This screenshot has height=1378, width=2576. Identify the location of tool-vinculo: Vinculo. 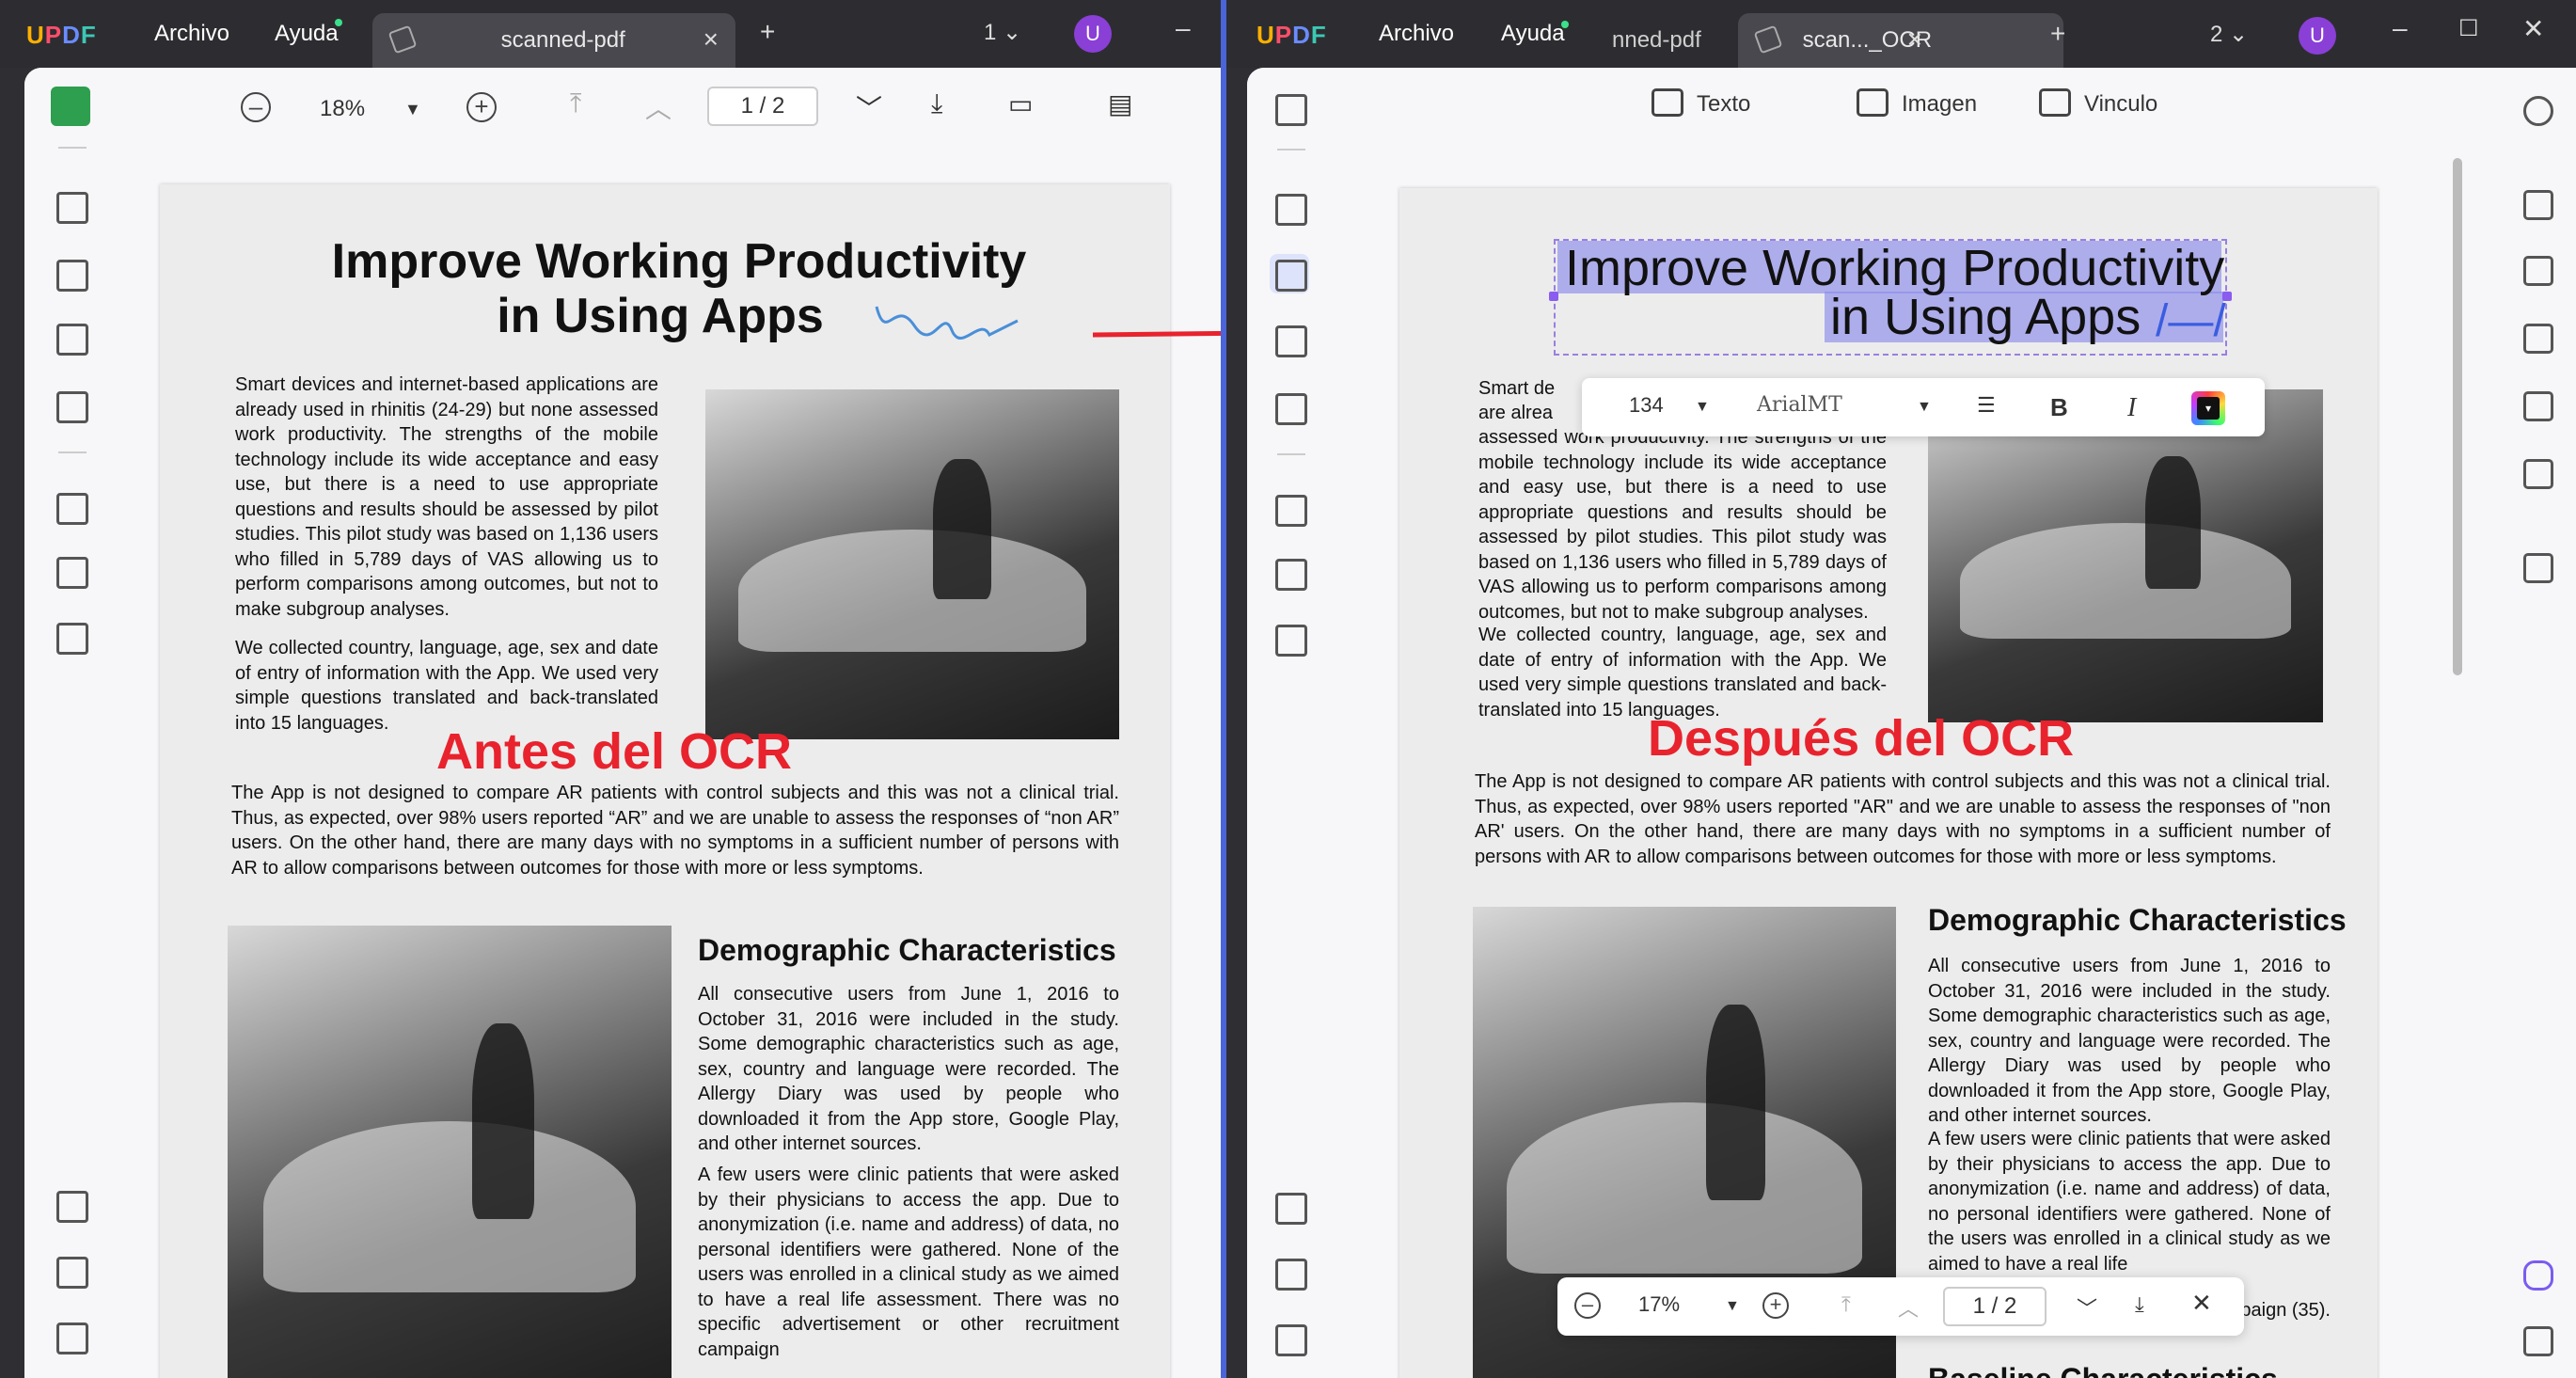
(2098, 103).